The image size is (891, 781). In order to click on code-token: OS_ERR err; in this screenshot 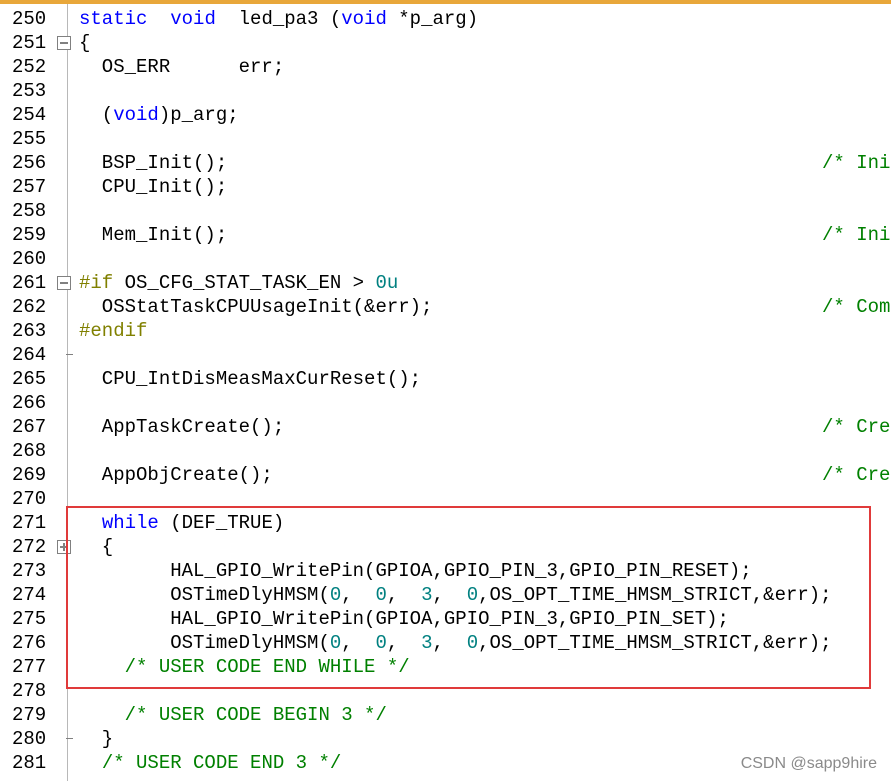, I will do `click(182, 67)`.